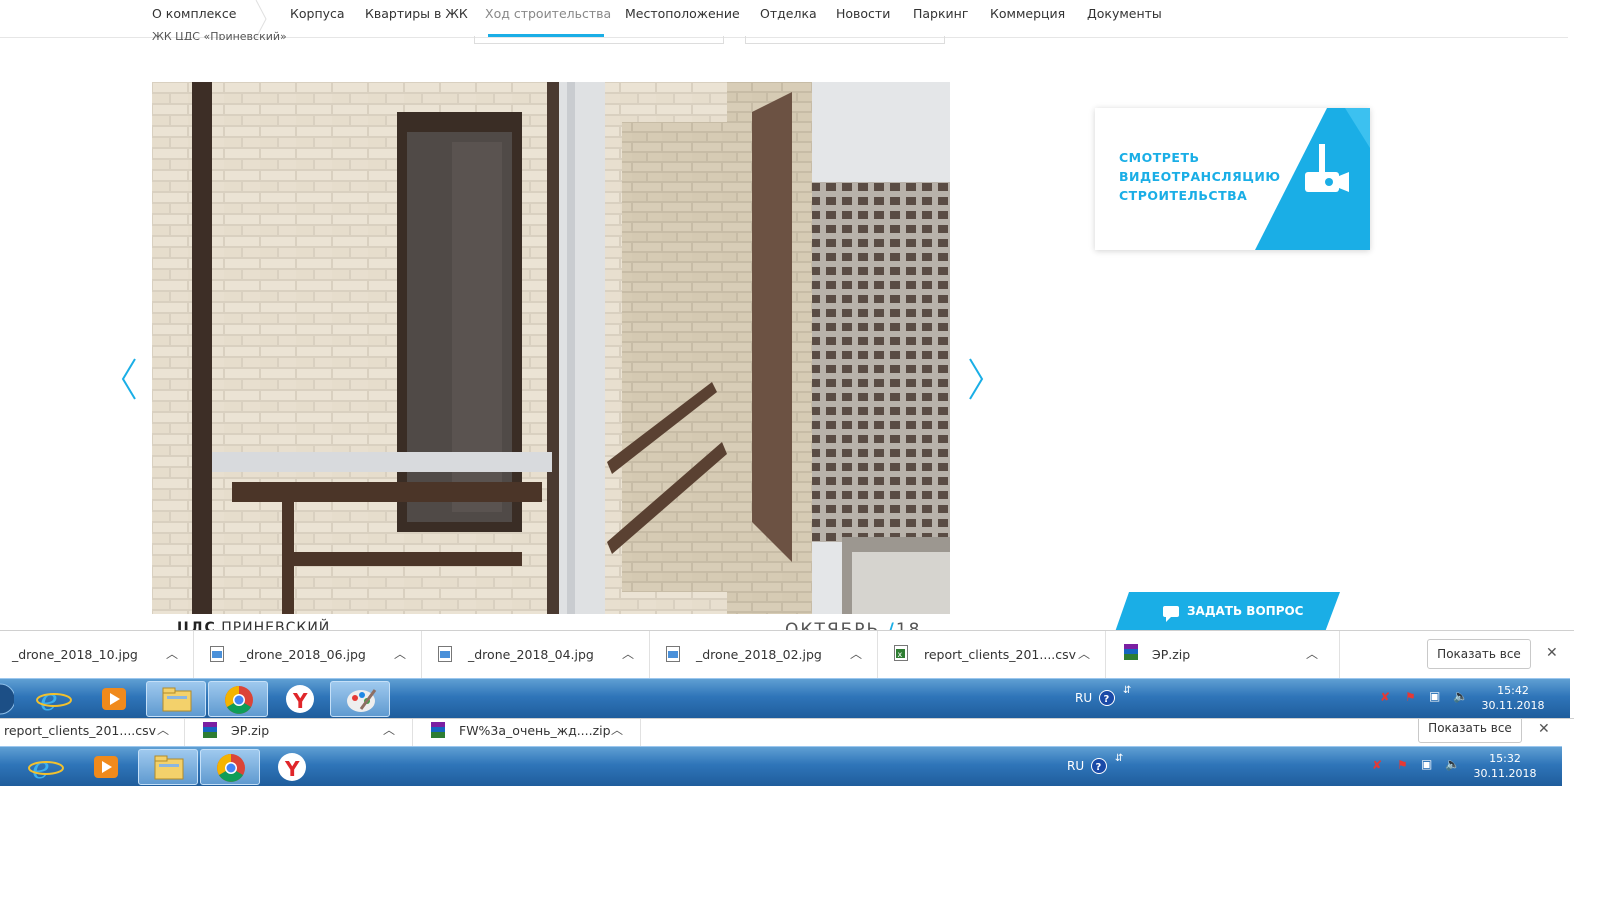  What do you see at coordinates (759, 654) in the screenshot?
I see `download-filename: _drone_2018_02.jpg` at bounding box center [759, 654].